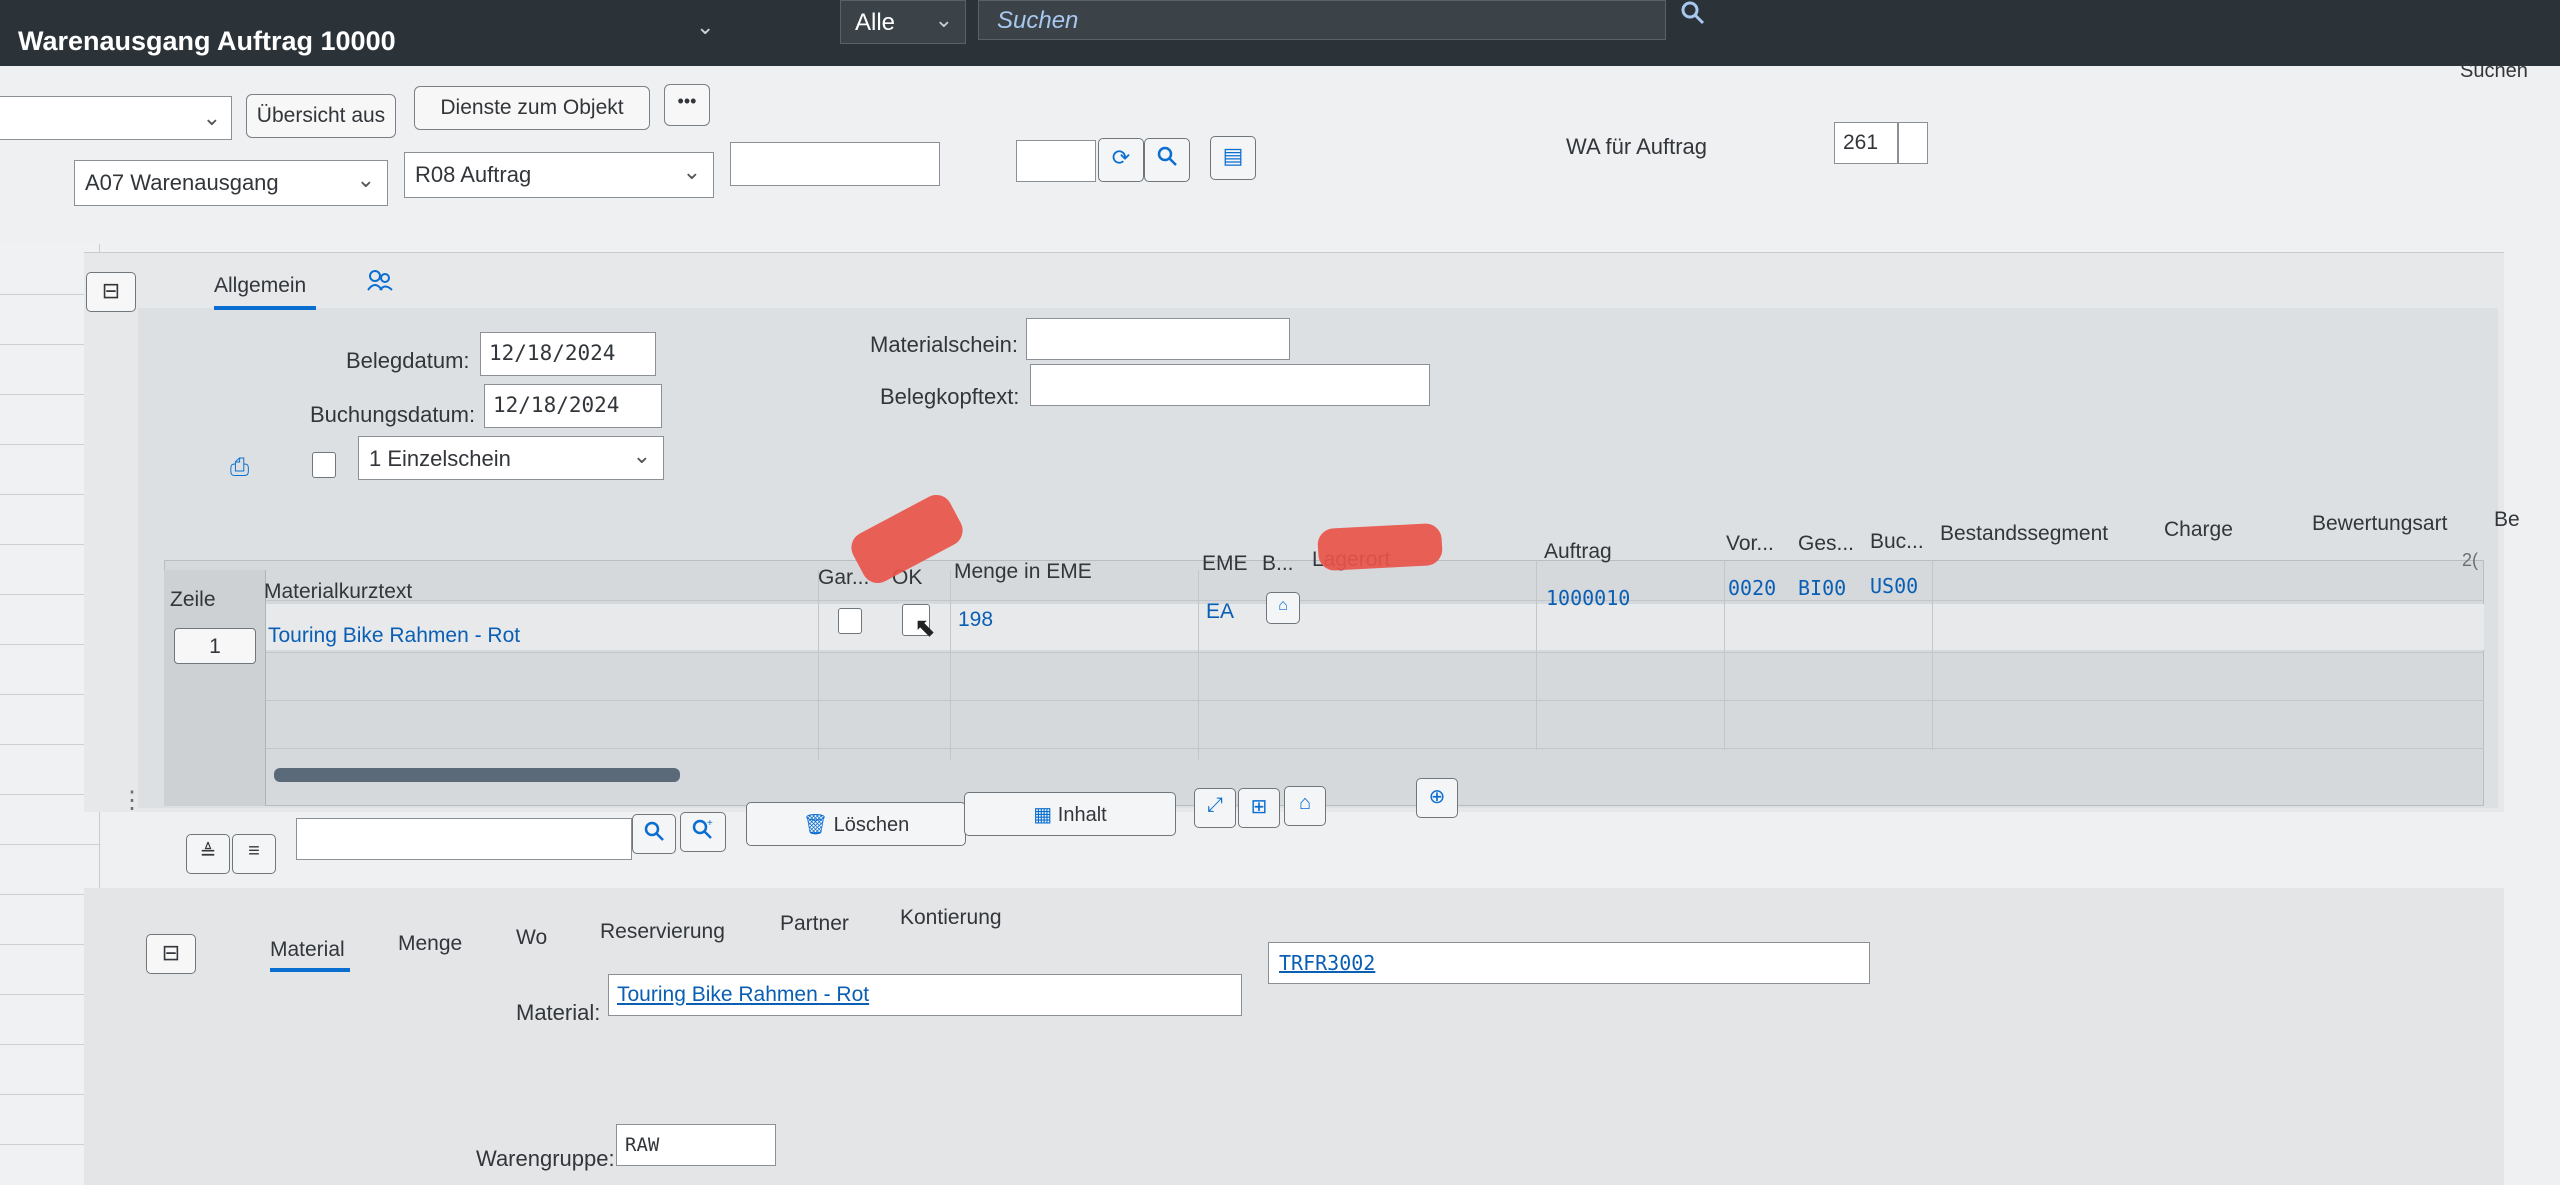  What do you see at coordinates (338, 592) in the screenshot?
I see `col-header-materialkurztext: Materialkurztext` at bounding box center [338, 592].